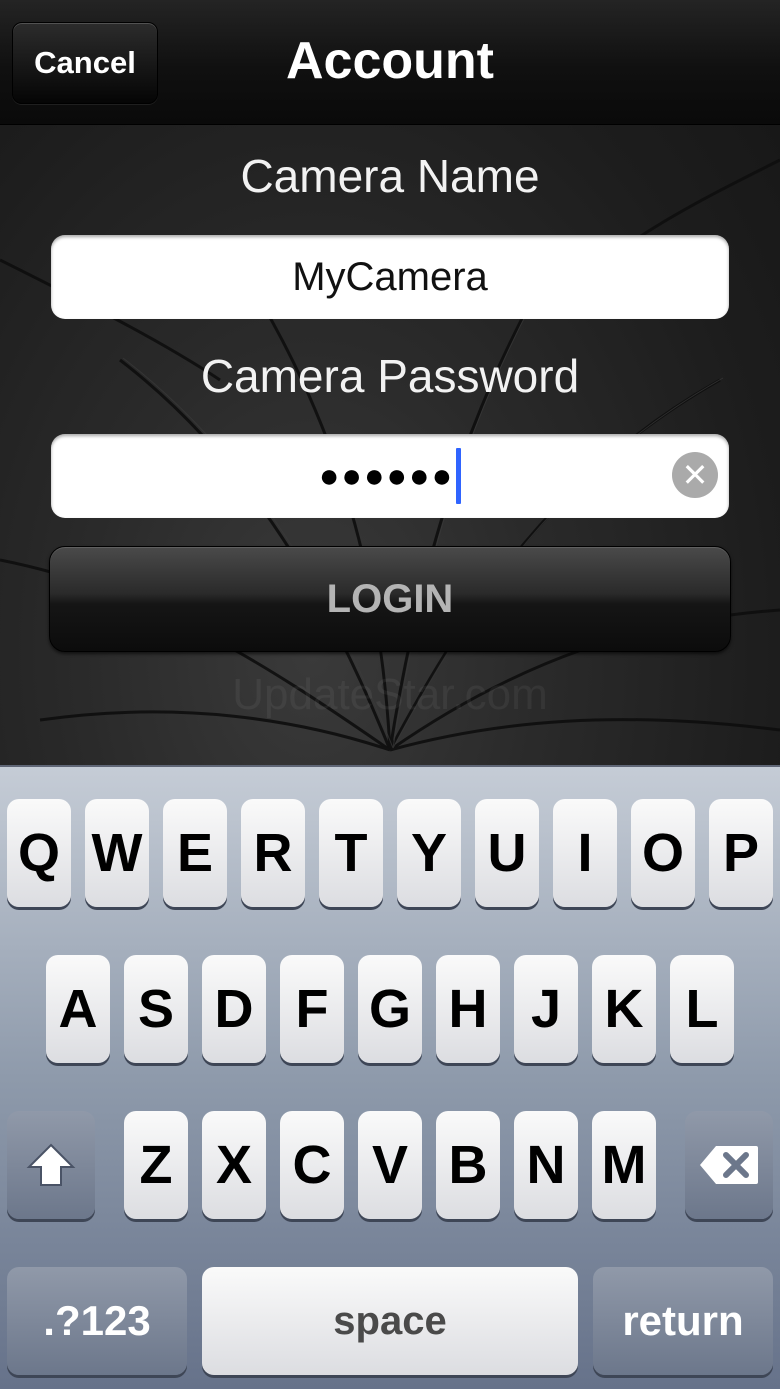  I want to click on text-caret, so click(459, 476).